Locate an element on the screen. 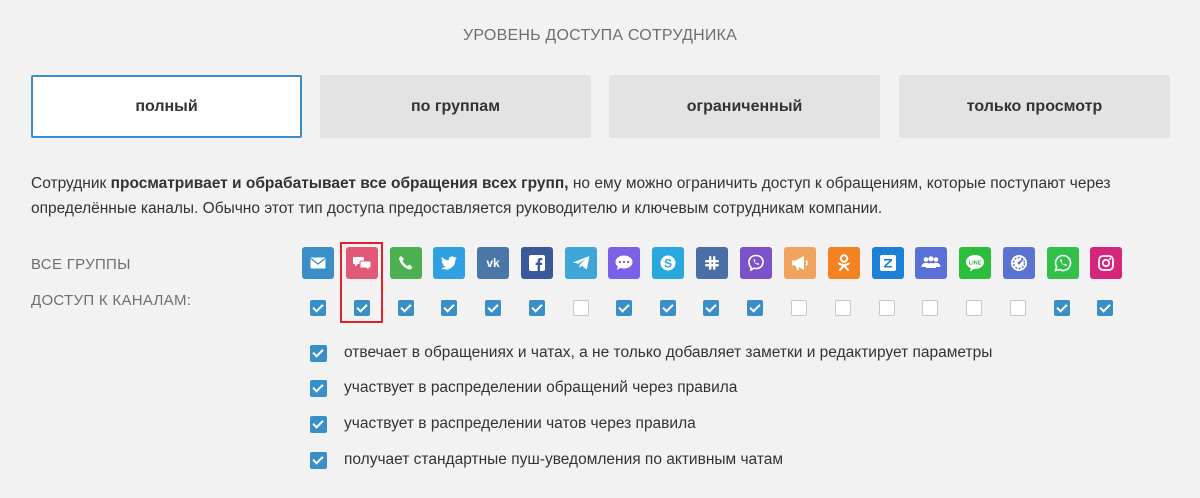 The width and height of the screenshot is (1200, 498). channel-checkbox-whatsapp is located at coordinates (1062, 308).